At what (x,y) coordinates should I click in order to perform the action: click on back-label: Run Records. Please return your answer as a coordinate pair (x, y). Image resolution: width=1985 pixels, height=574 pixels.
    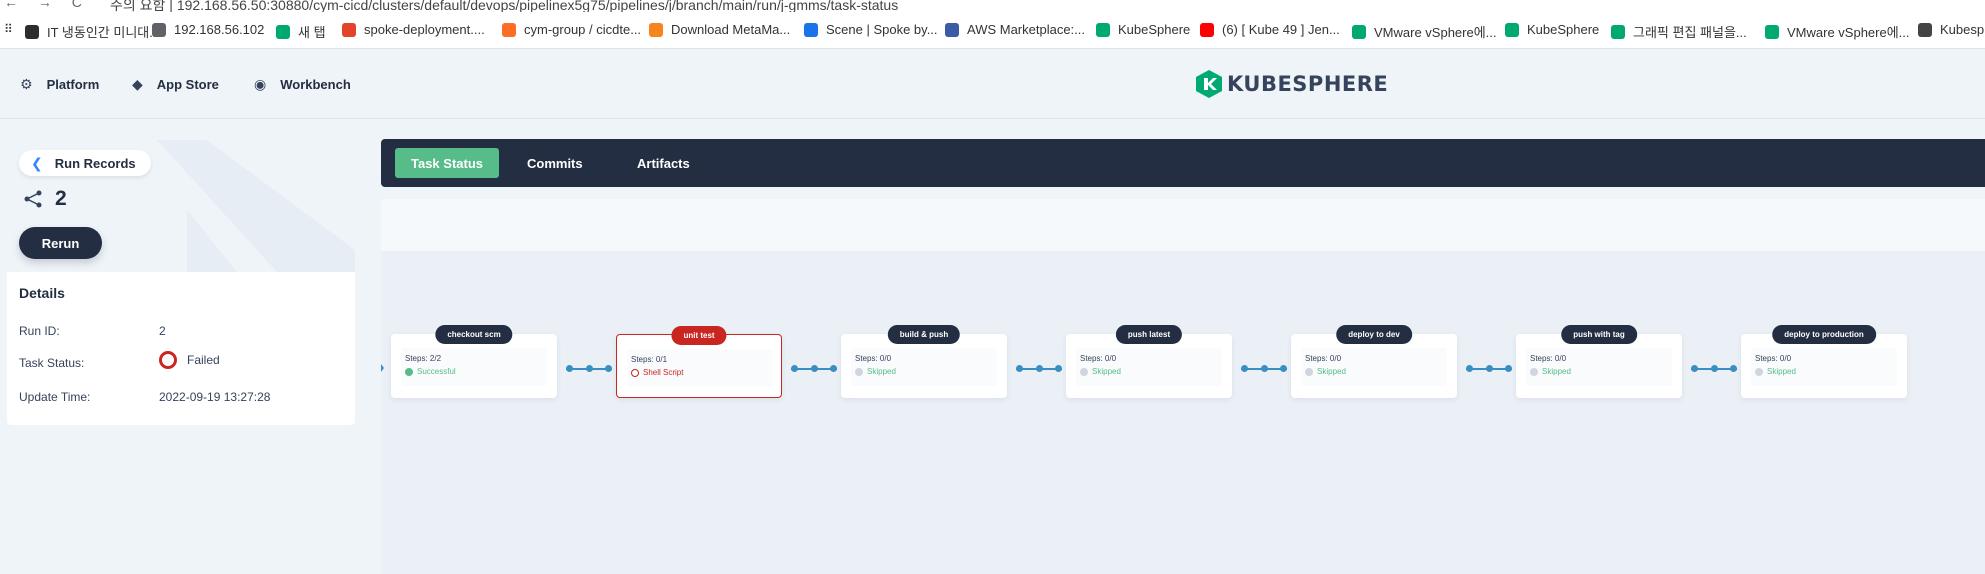
    Looking at the image, I should click on (95, 163).